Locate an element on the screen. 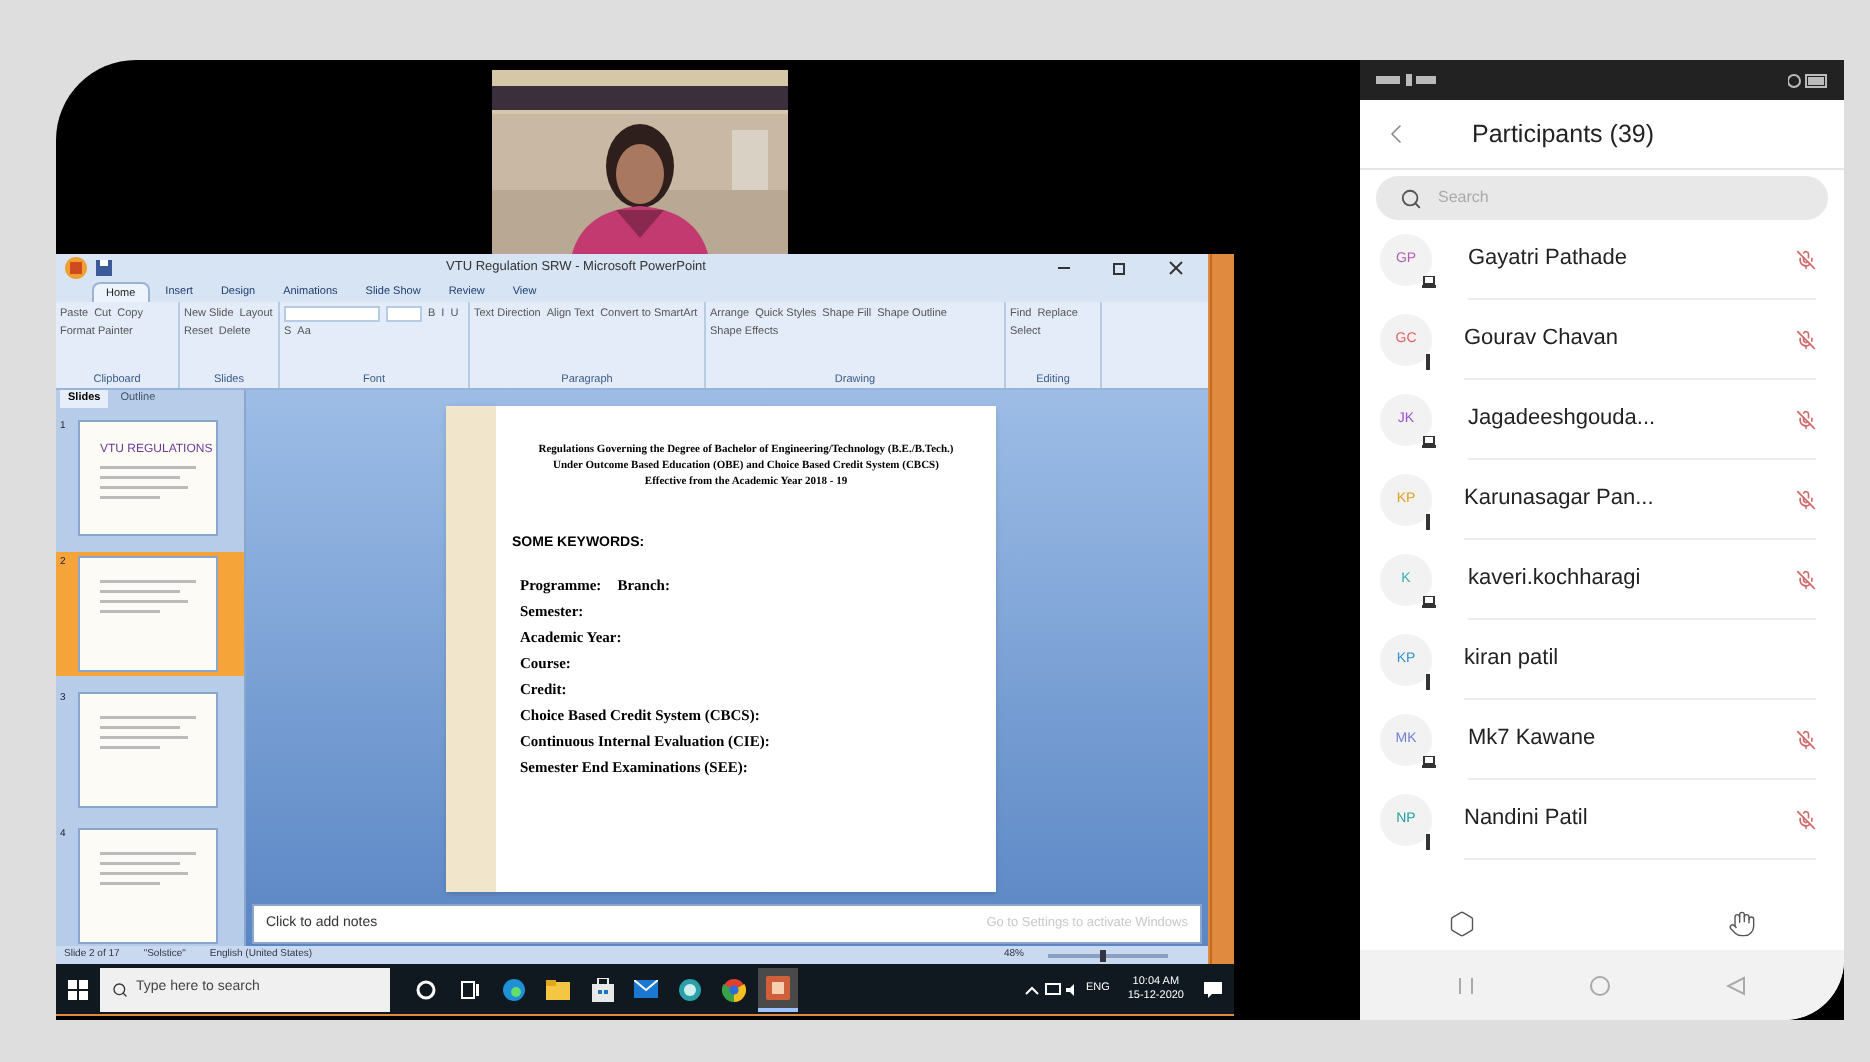  browser-icon is located at coordinates (514, 989).